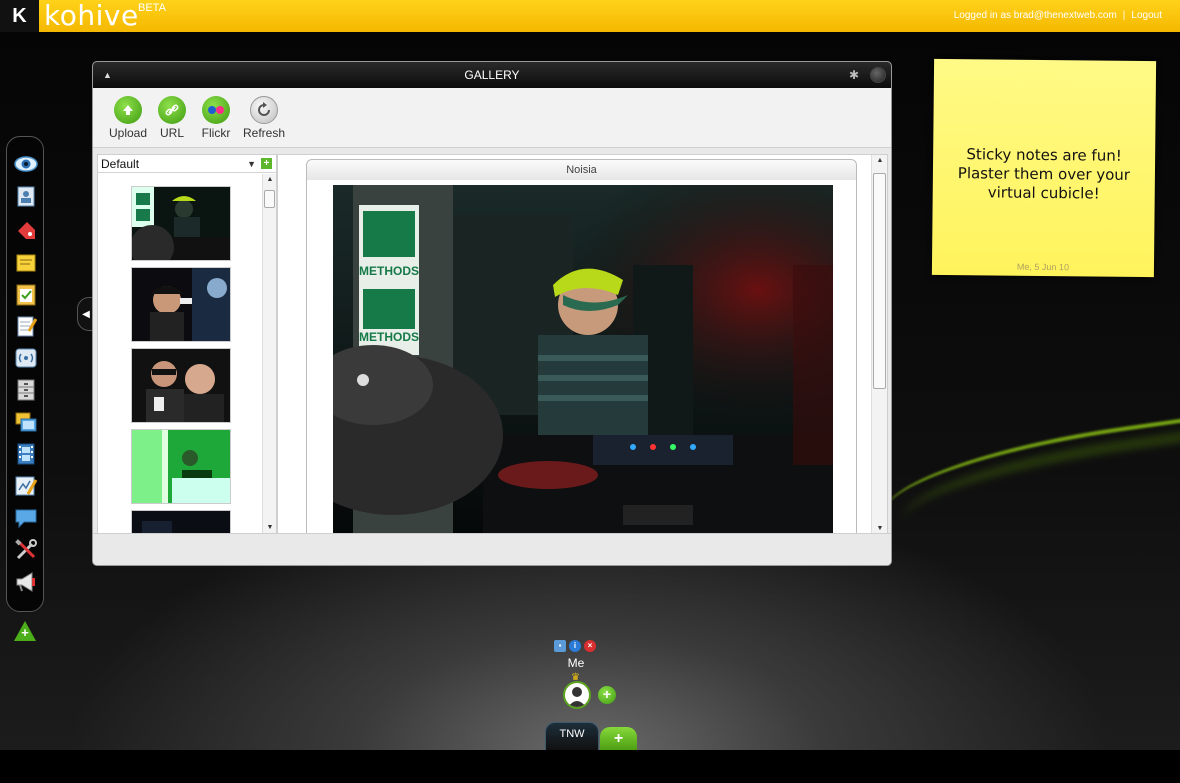  Describe the element at coordinates (25, 374) in the screenshot. I see `app-dock` at that location.